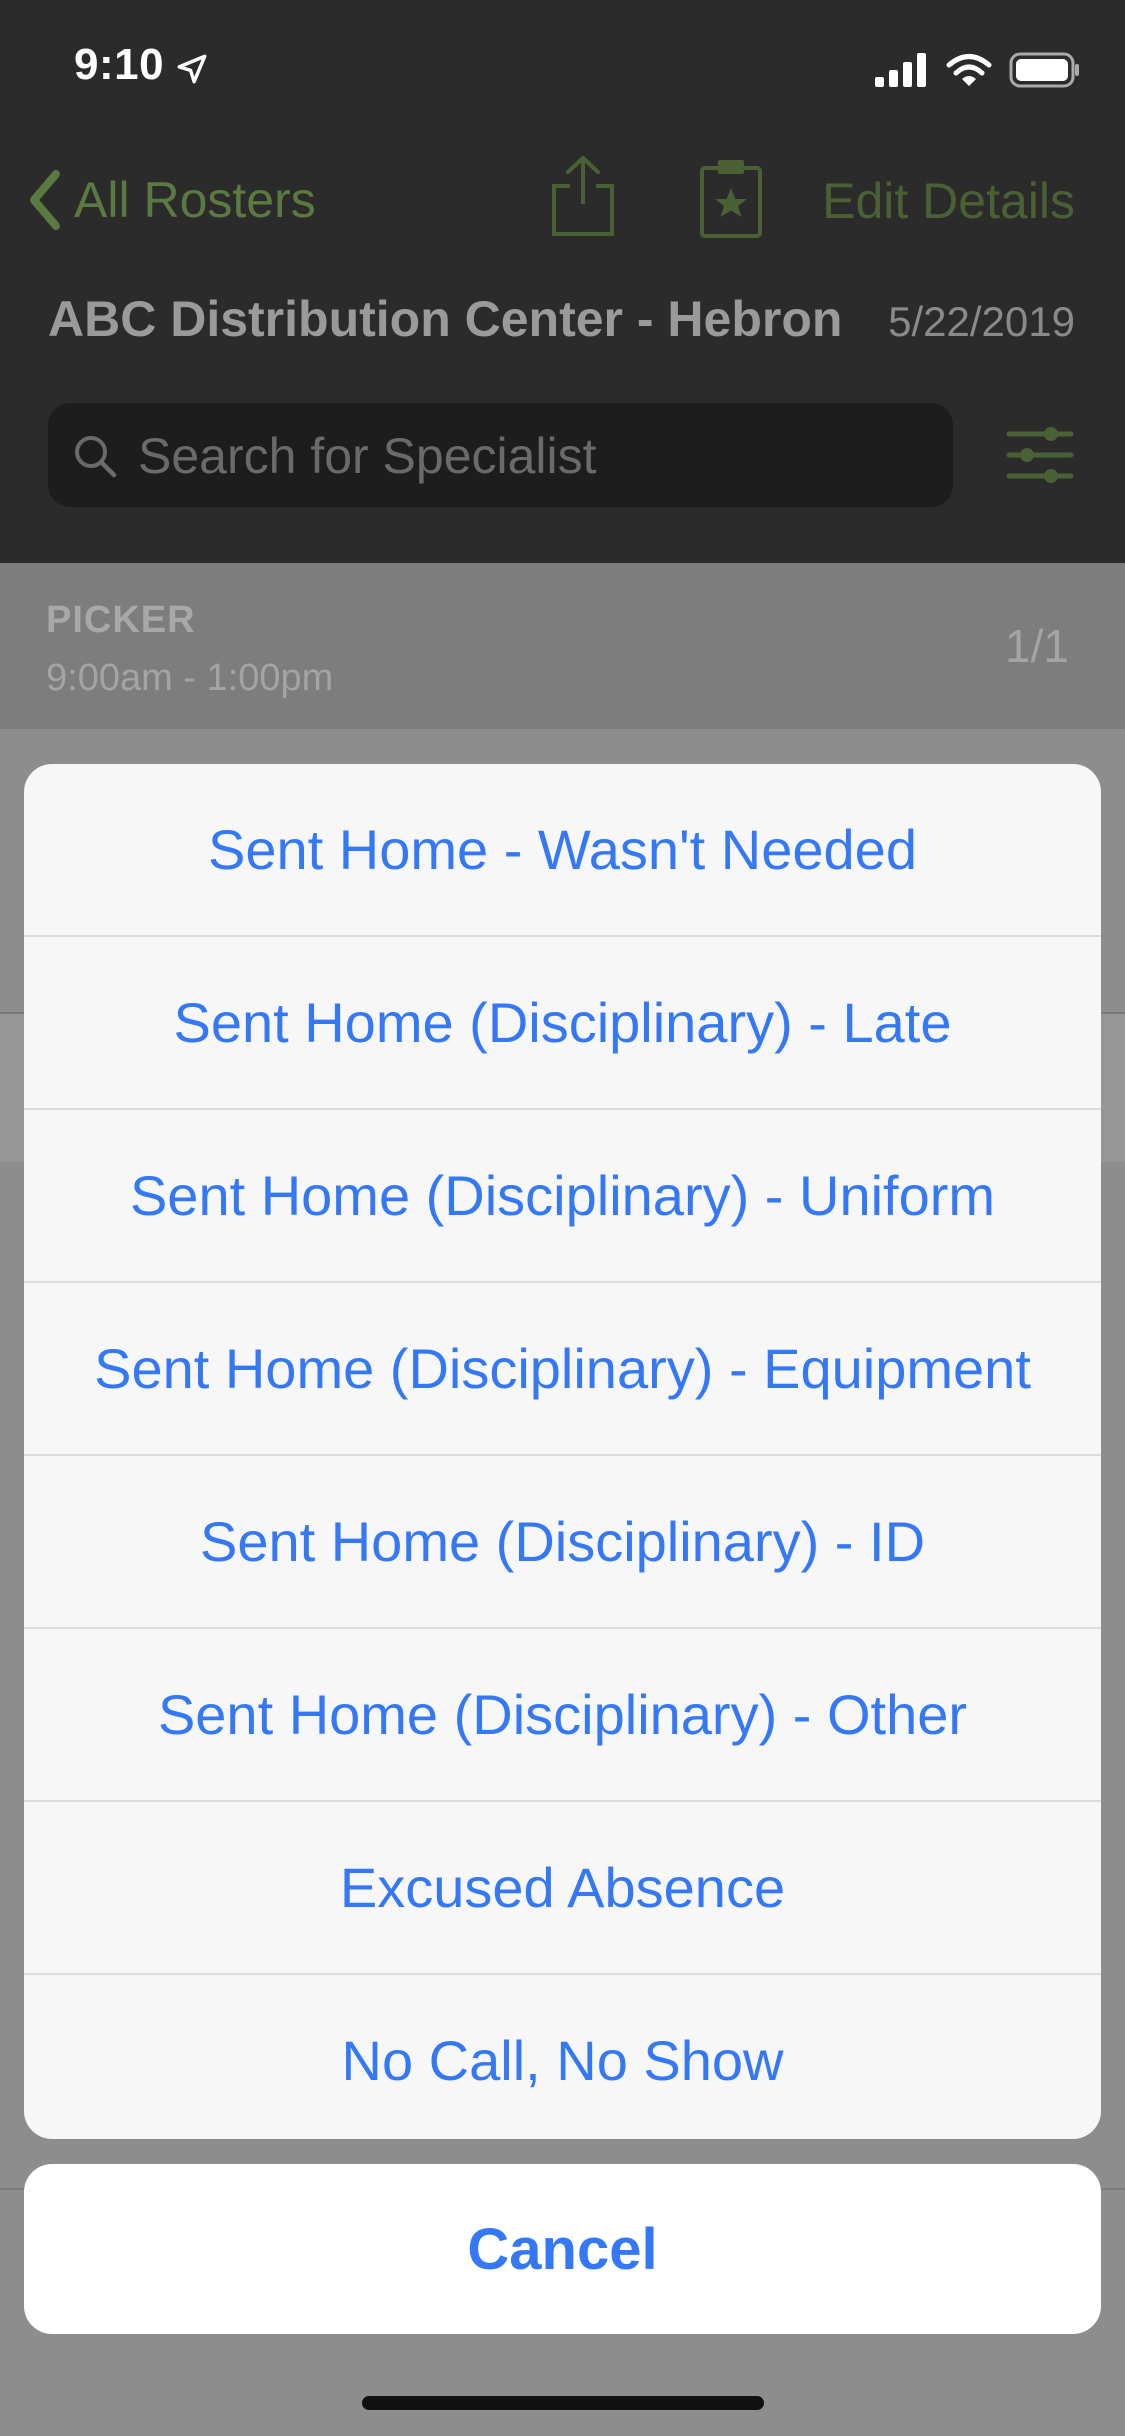  Describe the element at coordinates (1044, 70) in the screenshot. I see `battery-icon` at that location.